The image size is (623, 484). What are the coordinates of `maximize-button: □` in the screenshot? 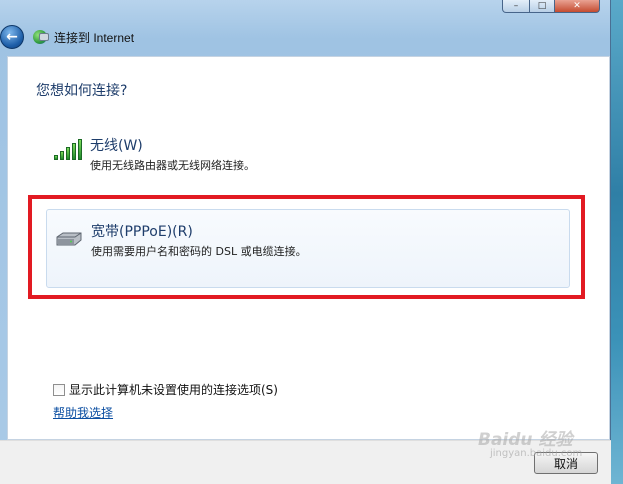 It's located at (542, 6).